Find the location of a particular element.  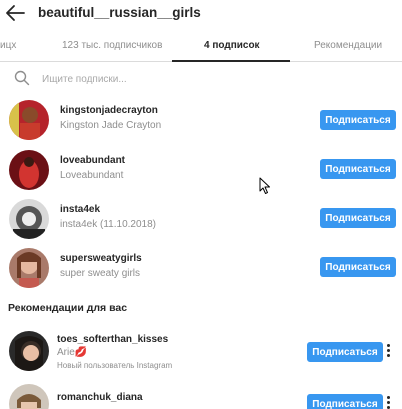

back-arrow-icon is located at coordinates (15, 13).